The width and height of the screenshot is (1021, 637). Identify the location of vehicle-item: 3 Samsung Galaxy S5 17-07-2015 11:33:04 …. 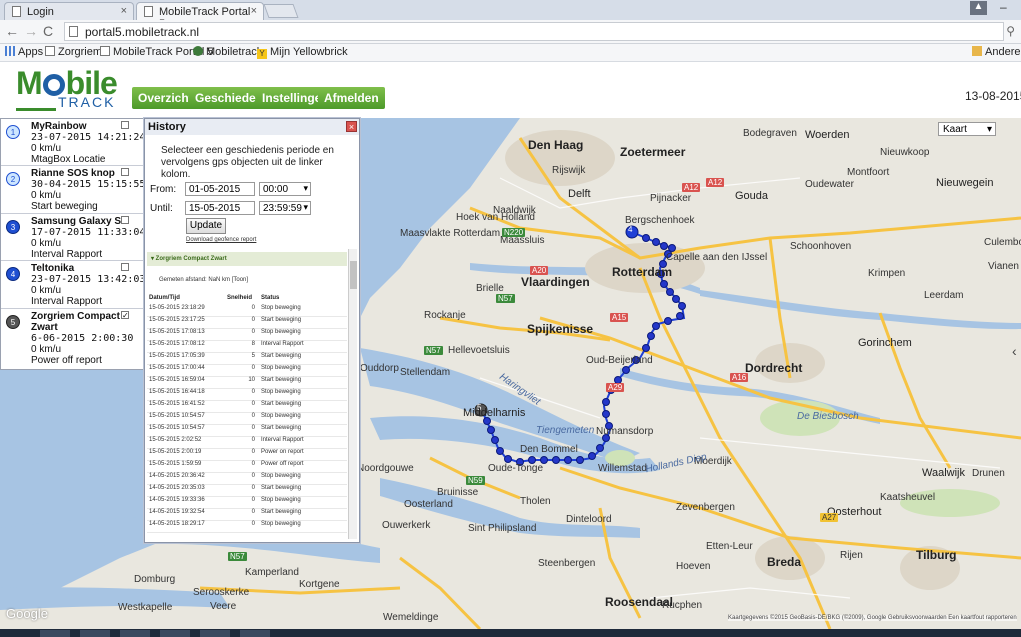
(73, 237).